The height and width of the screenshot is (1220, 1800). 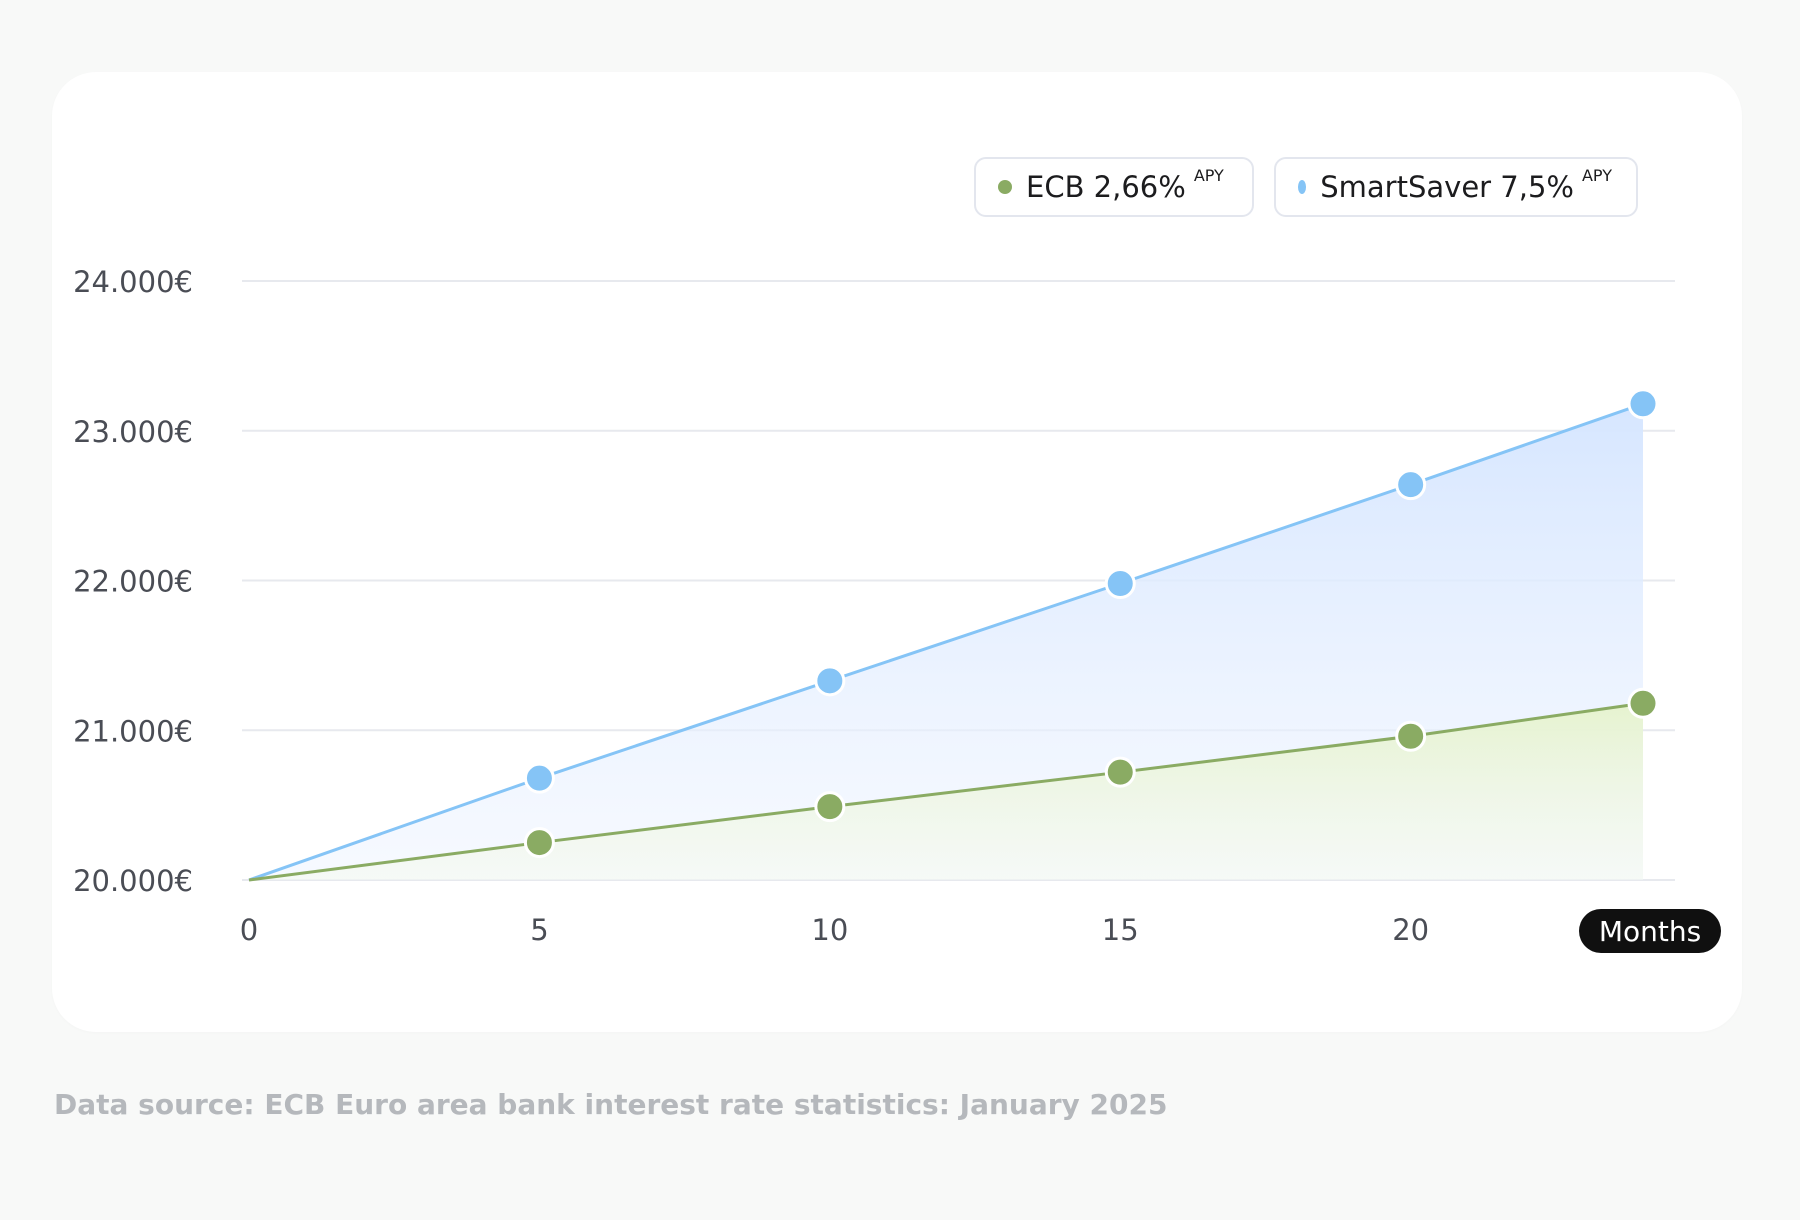 What do you see at coordinates (1596, 175) in the screenshot?
I see `legend-sup-smartsaver: APY` at bounding box center [1596, 175].